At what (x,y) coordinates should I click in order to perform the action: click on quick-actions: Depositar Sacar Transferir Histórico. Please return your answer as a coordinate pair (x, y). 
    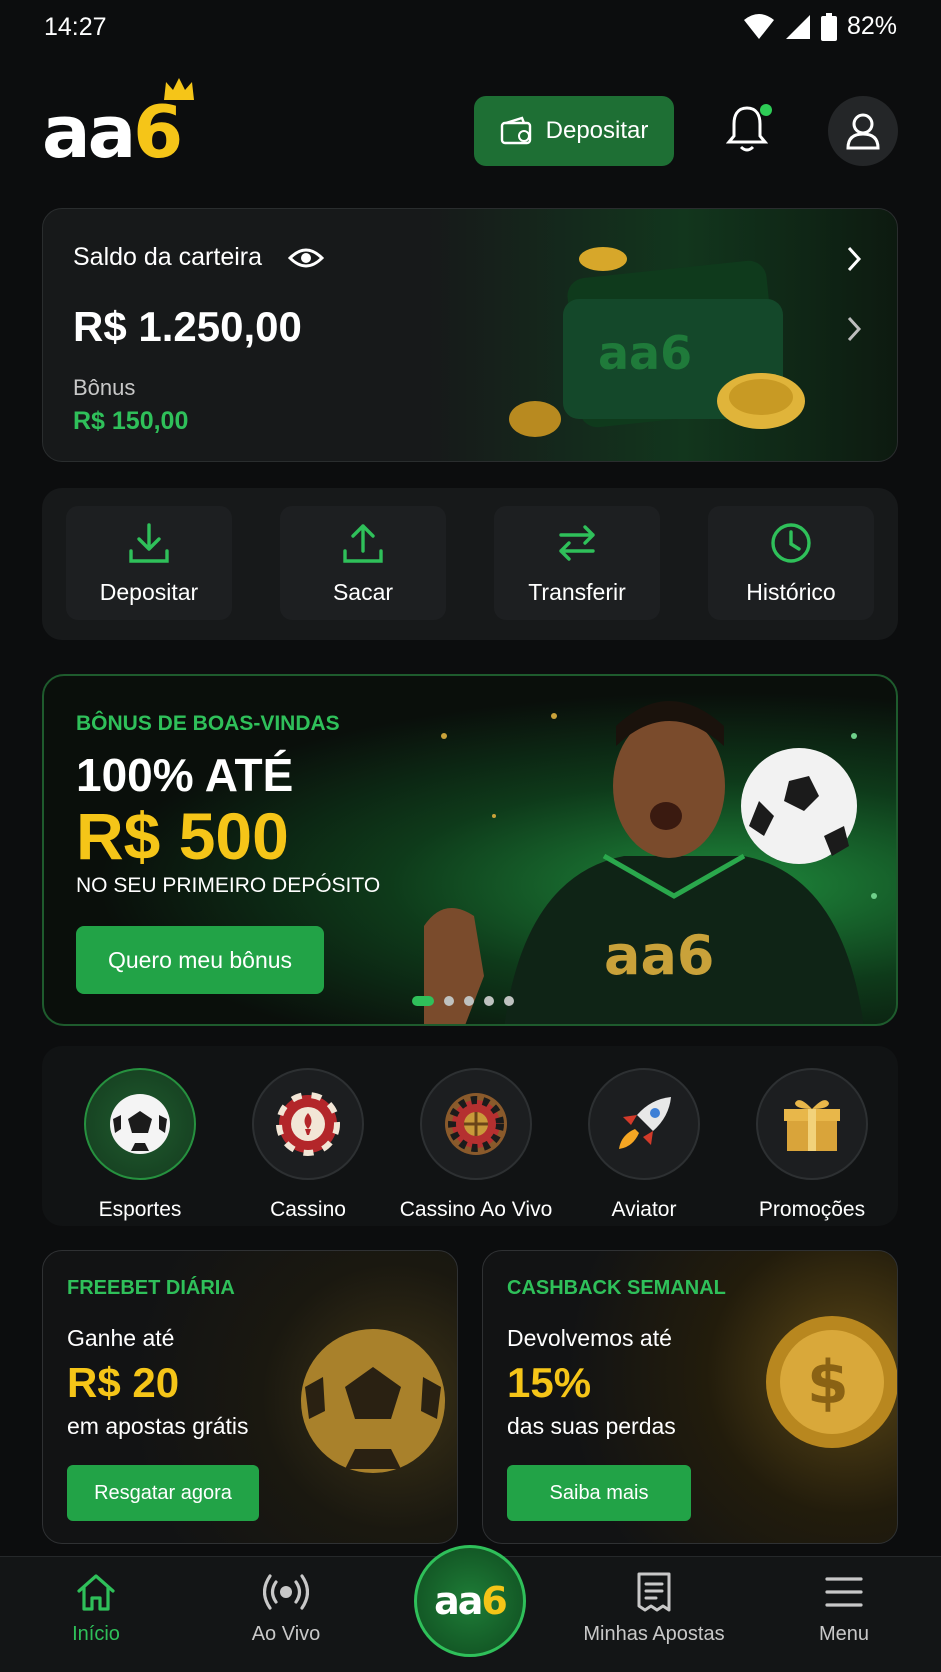
    Looking at the image, I should click on (470, 564).